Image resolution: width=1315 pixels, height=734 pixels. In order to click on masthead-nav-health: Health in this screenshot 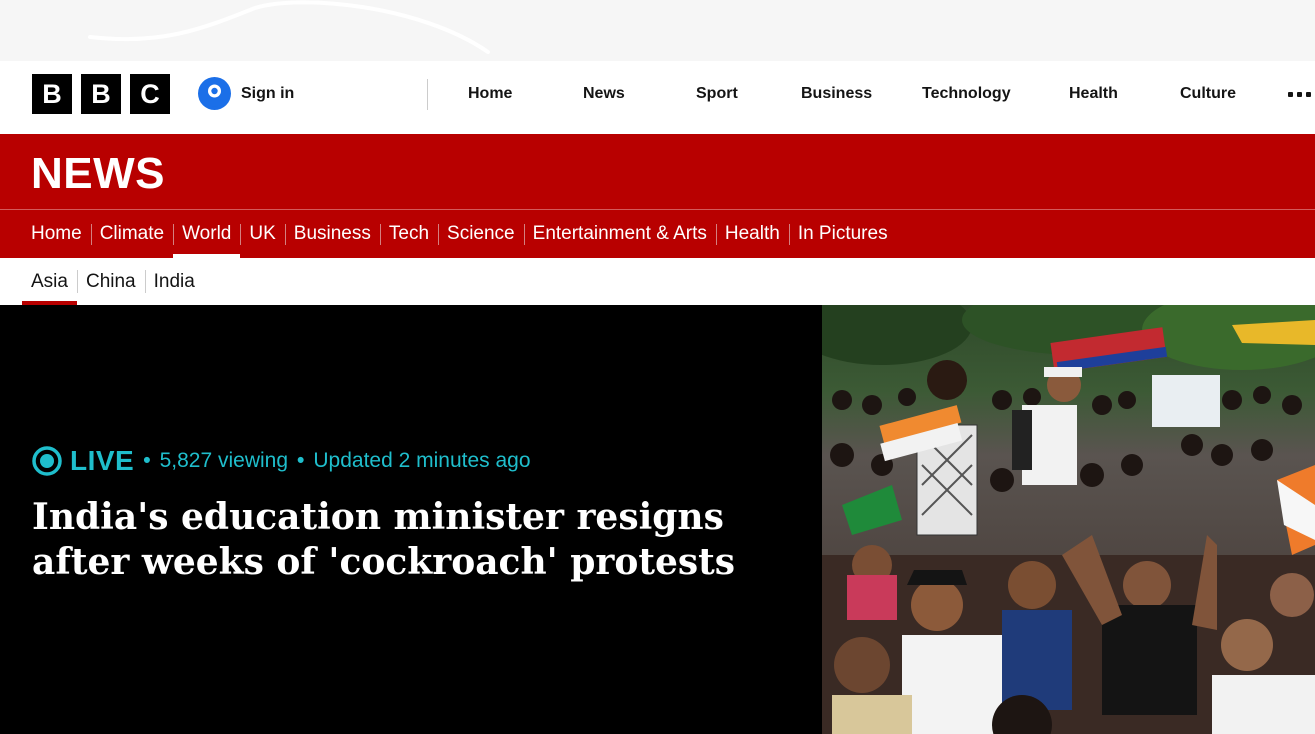, I will do `click(1093, 94)`.